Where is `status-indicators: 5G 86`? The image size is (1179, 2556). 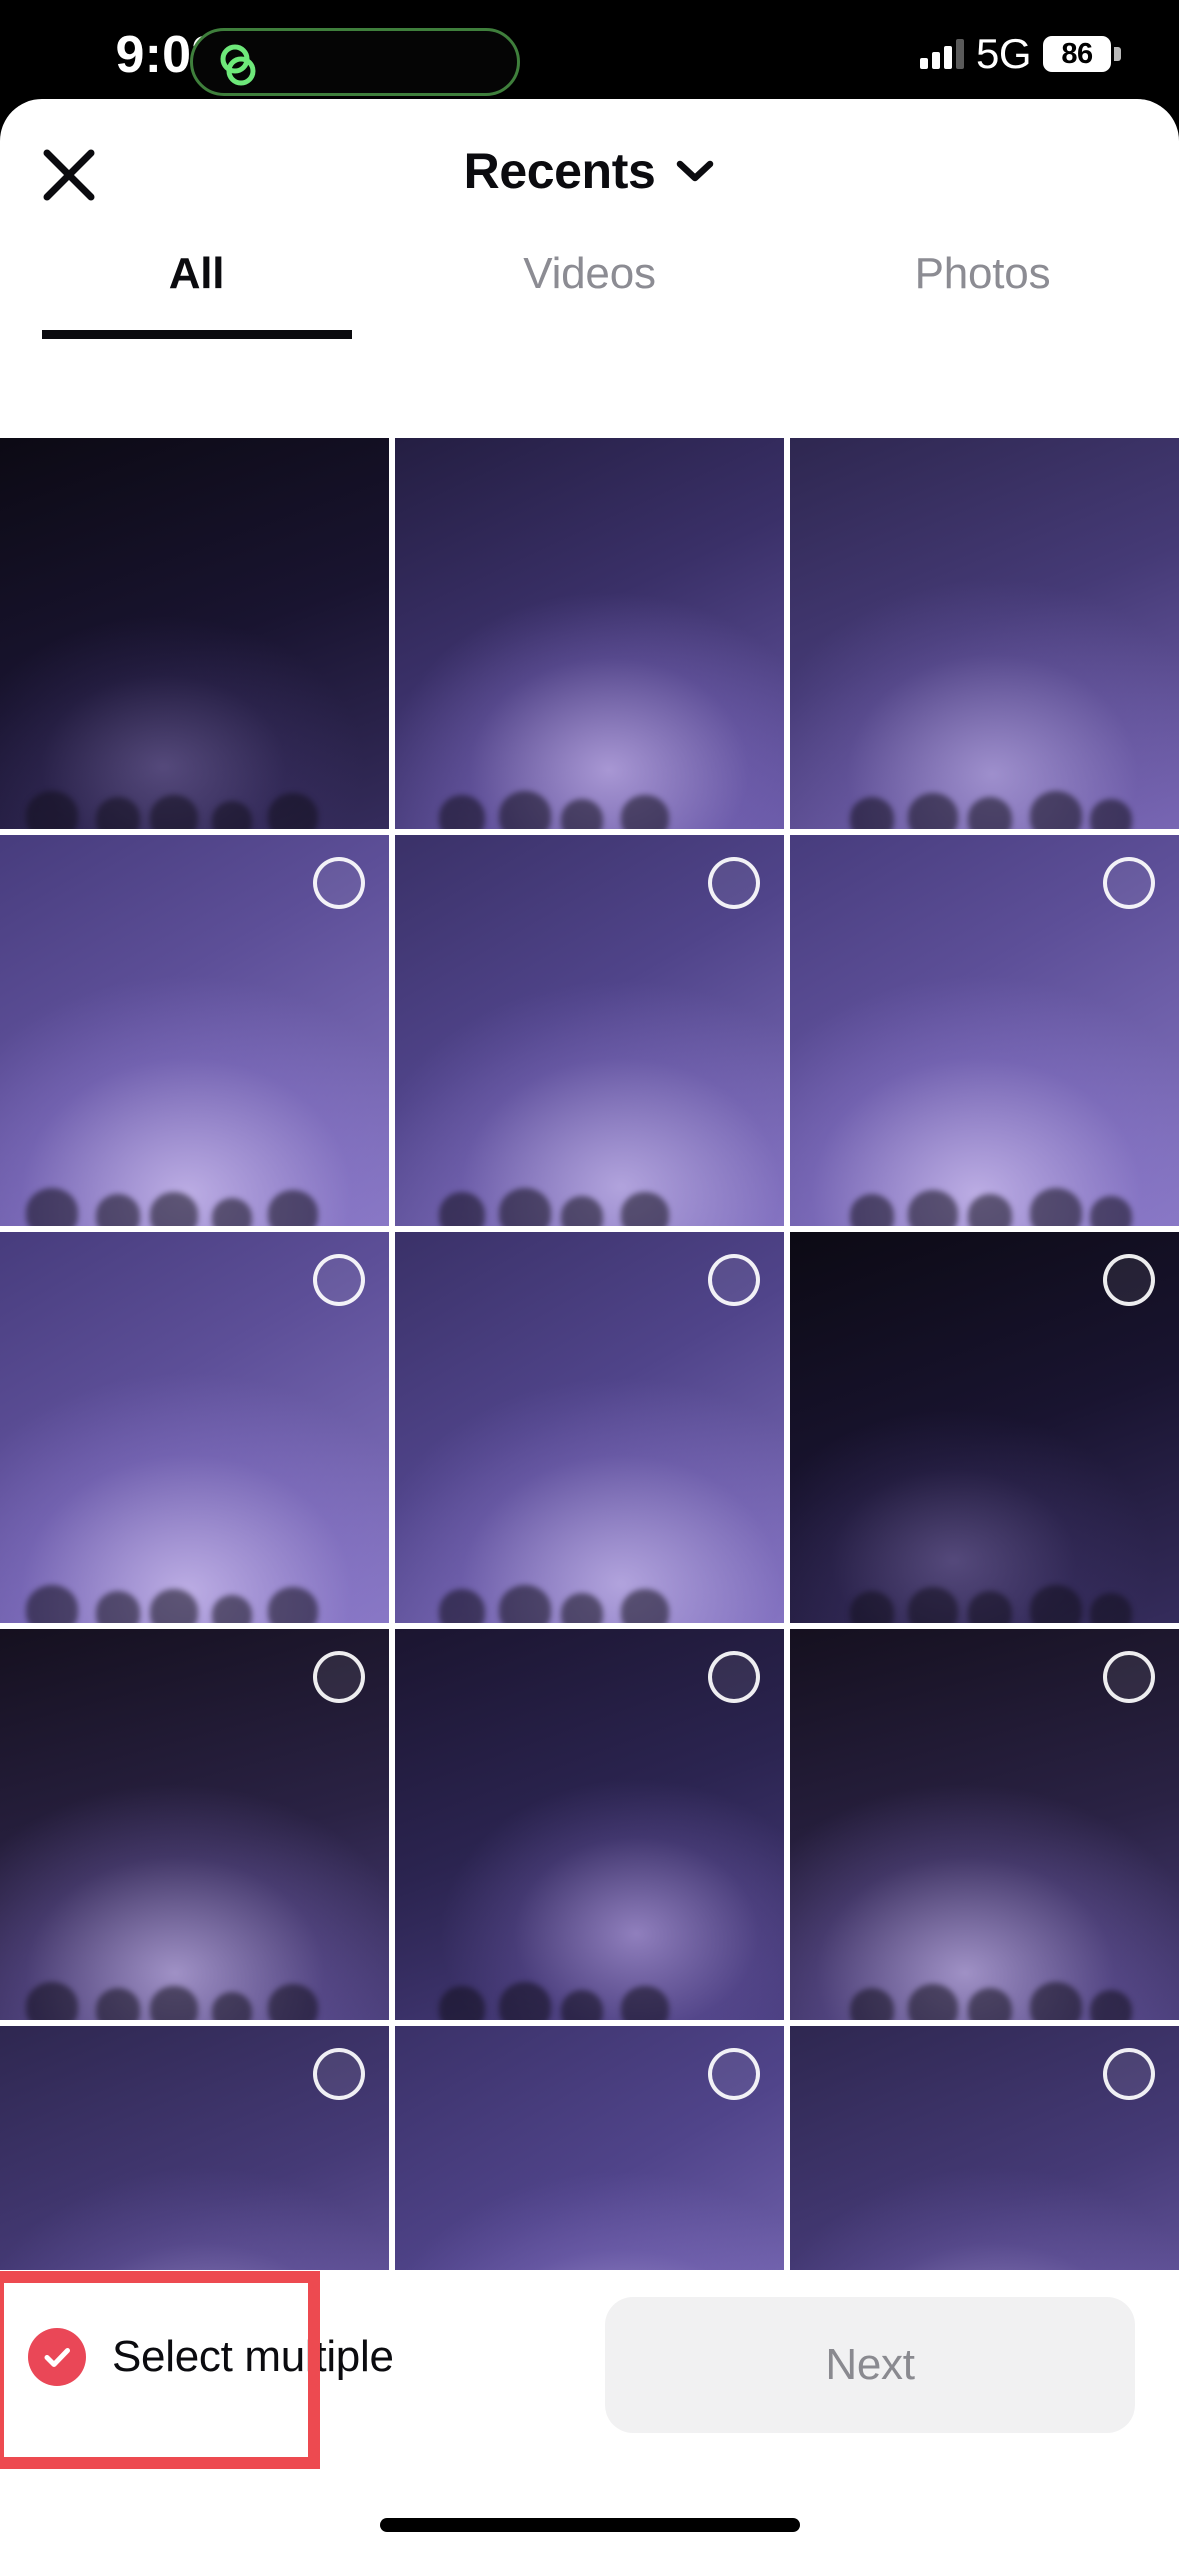 status-indicators: 5G 86 is located at coordinates (1020, 54).